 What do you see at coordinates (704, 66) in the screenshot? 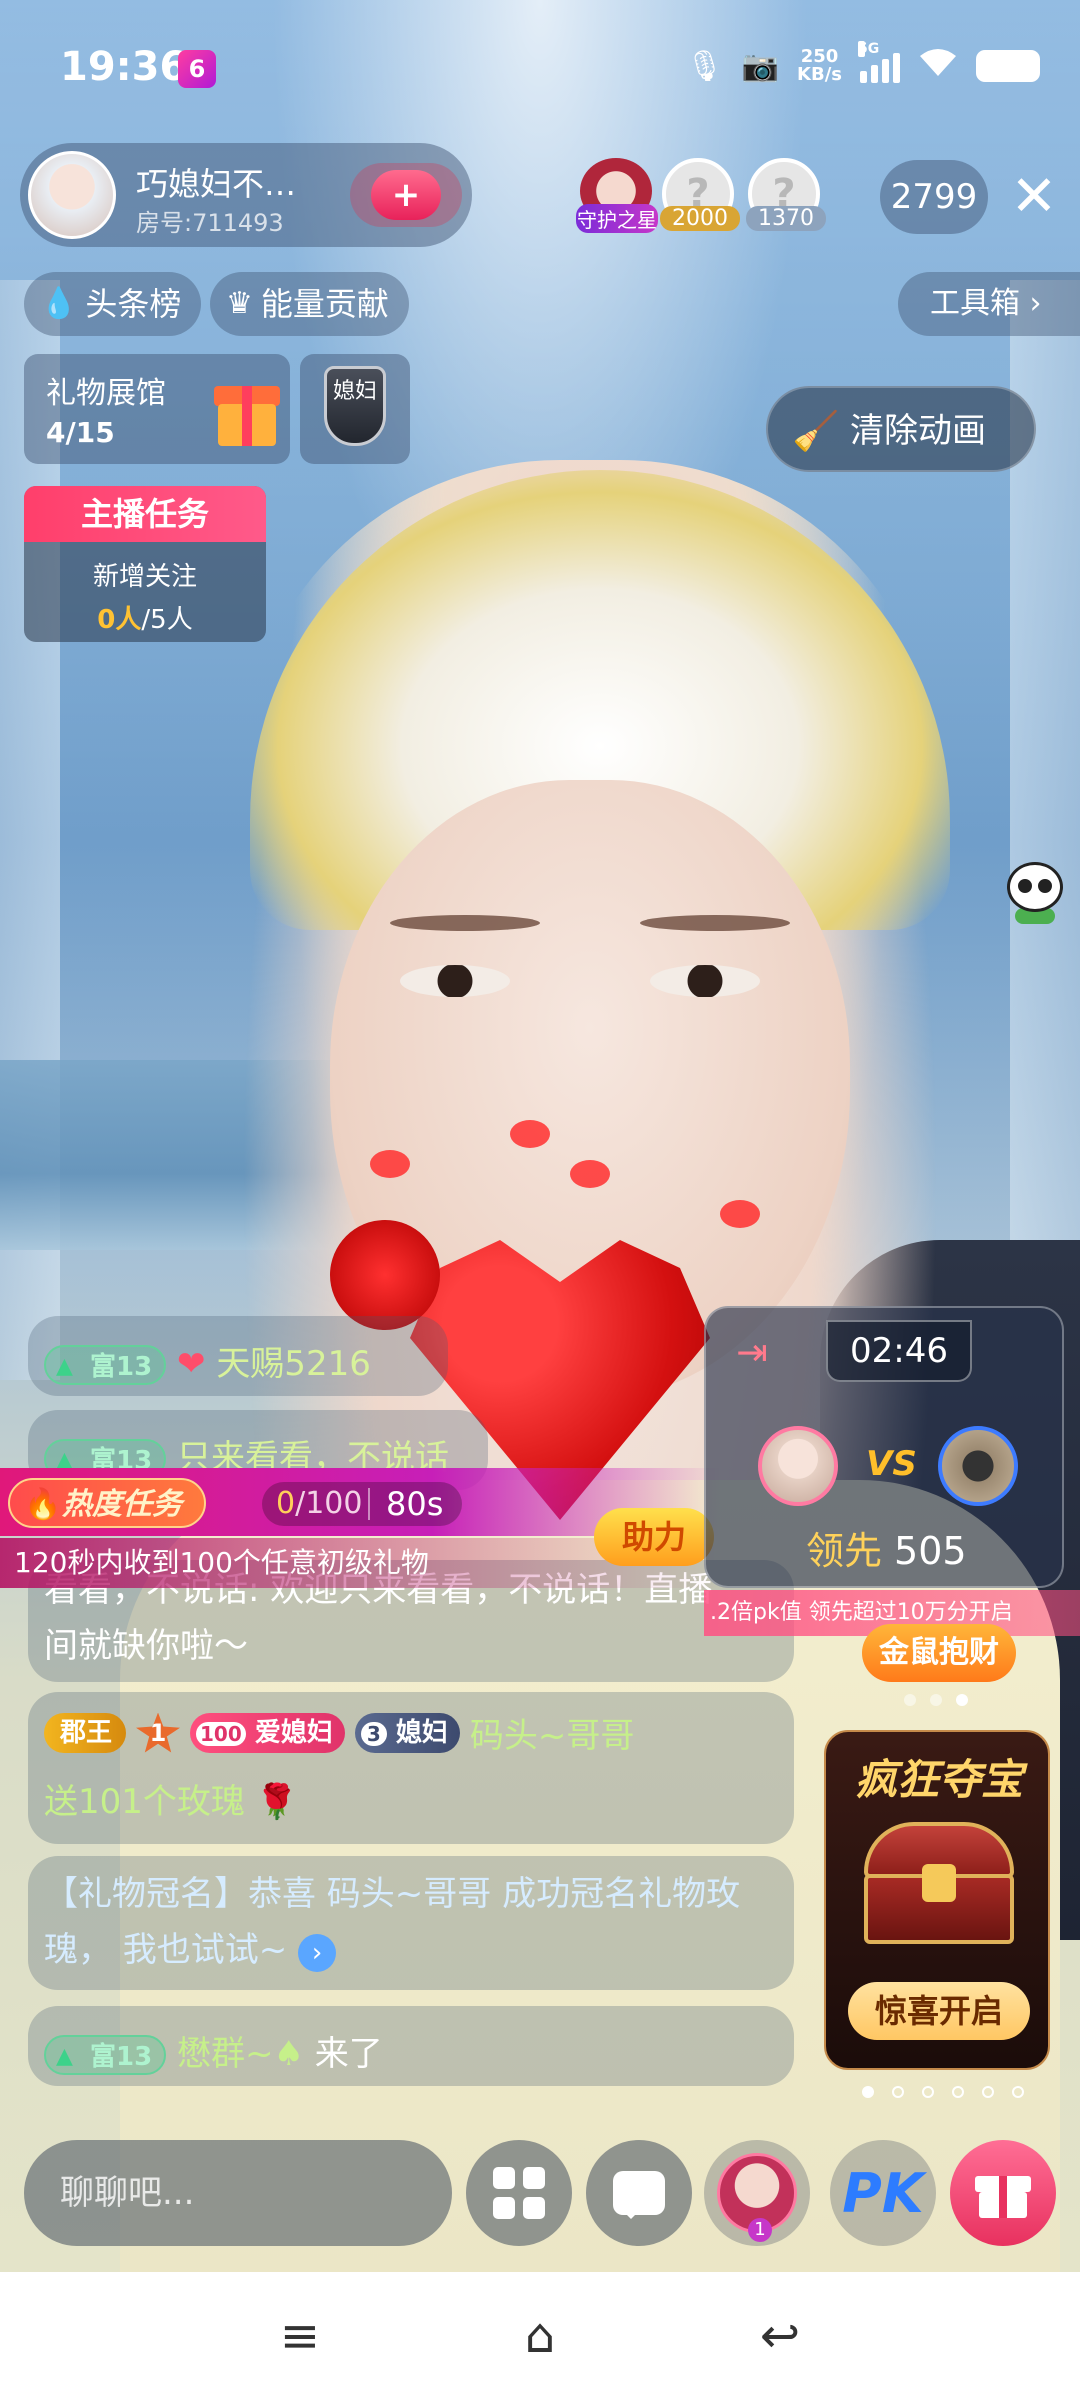
I see `microphone-icon: 🎙` at bounding box center [704, 66].